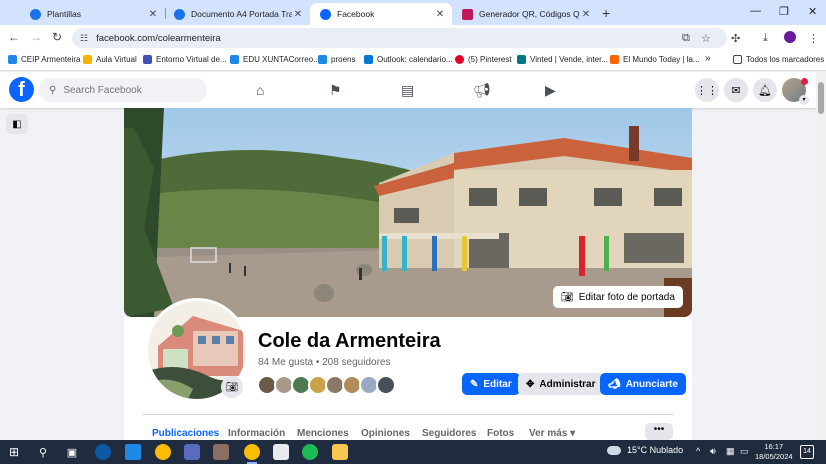 The height and width of the screenshot is (464, 826). Describe the element at coordinates (232, 387) in the screenshot. I see `change-profile-photo-camera-icon: 📷︎` at that location.